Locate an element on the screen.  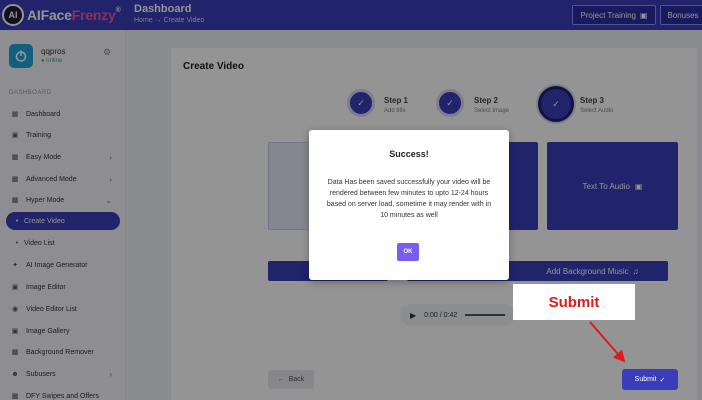
submit-label: Submit is located at coordinates (645, 379).